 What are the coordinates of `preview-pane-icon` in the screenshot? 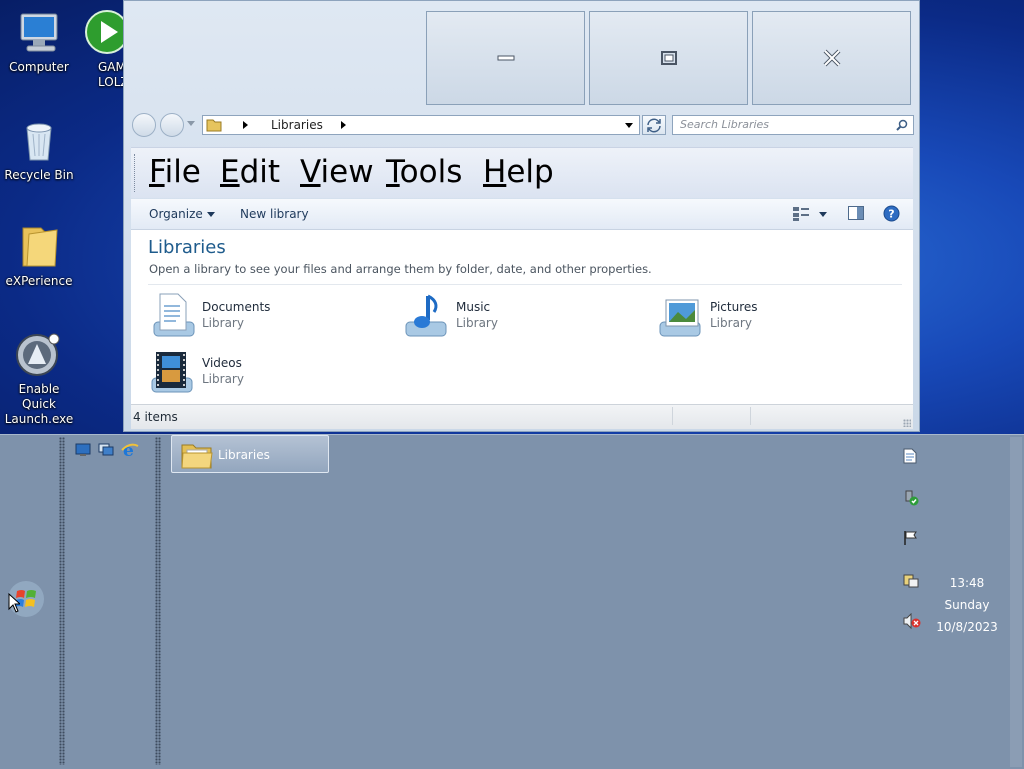 It's located at (856, 213).